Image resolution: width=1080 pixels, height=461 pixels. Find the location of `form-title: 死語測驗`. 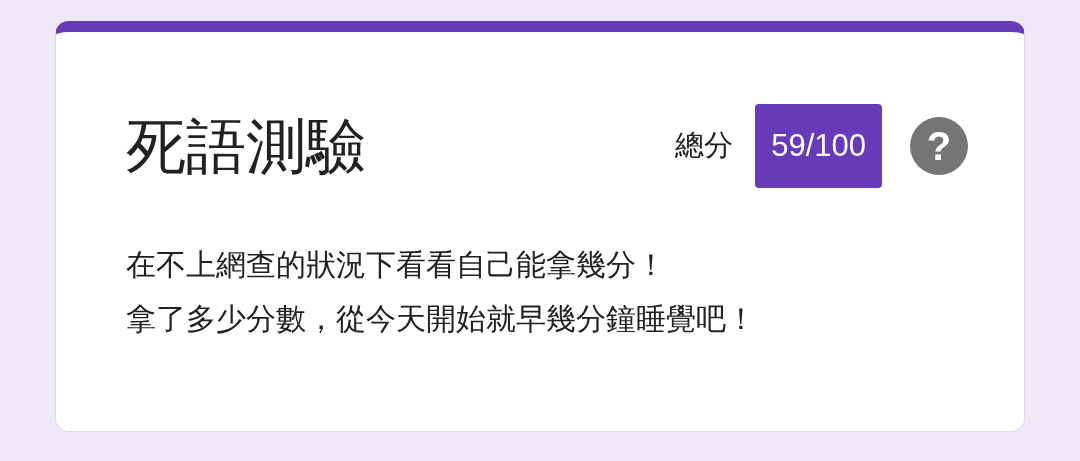

form-title: 死語測驗 is located at coordinates (246, 146).